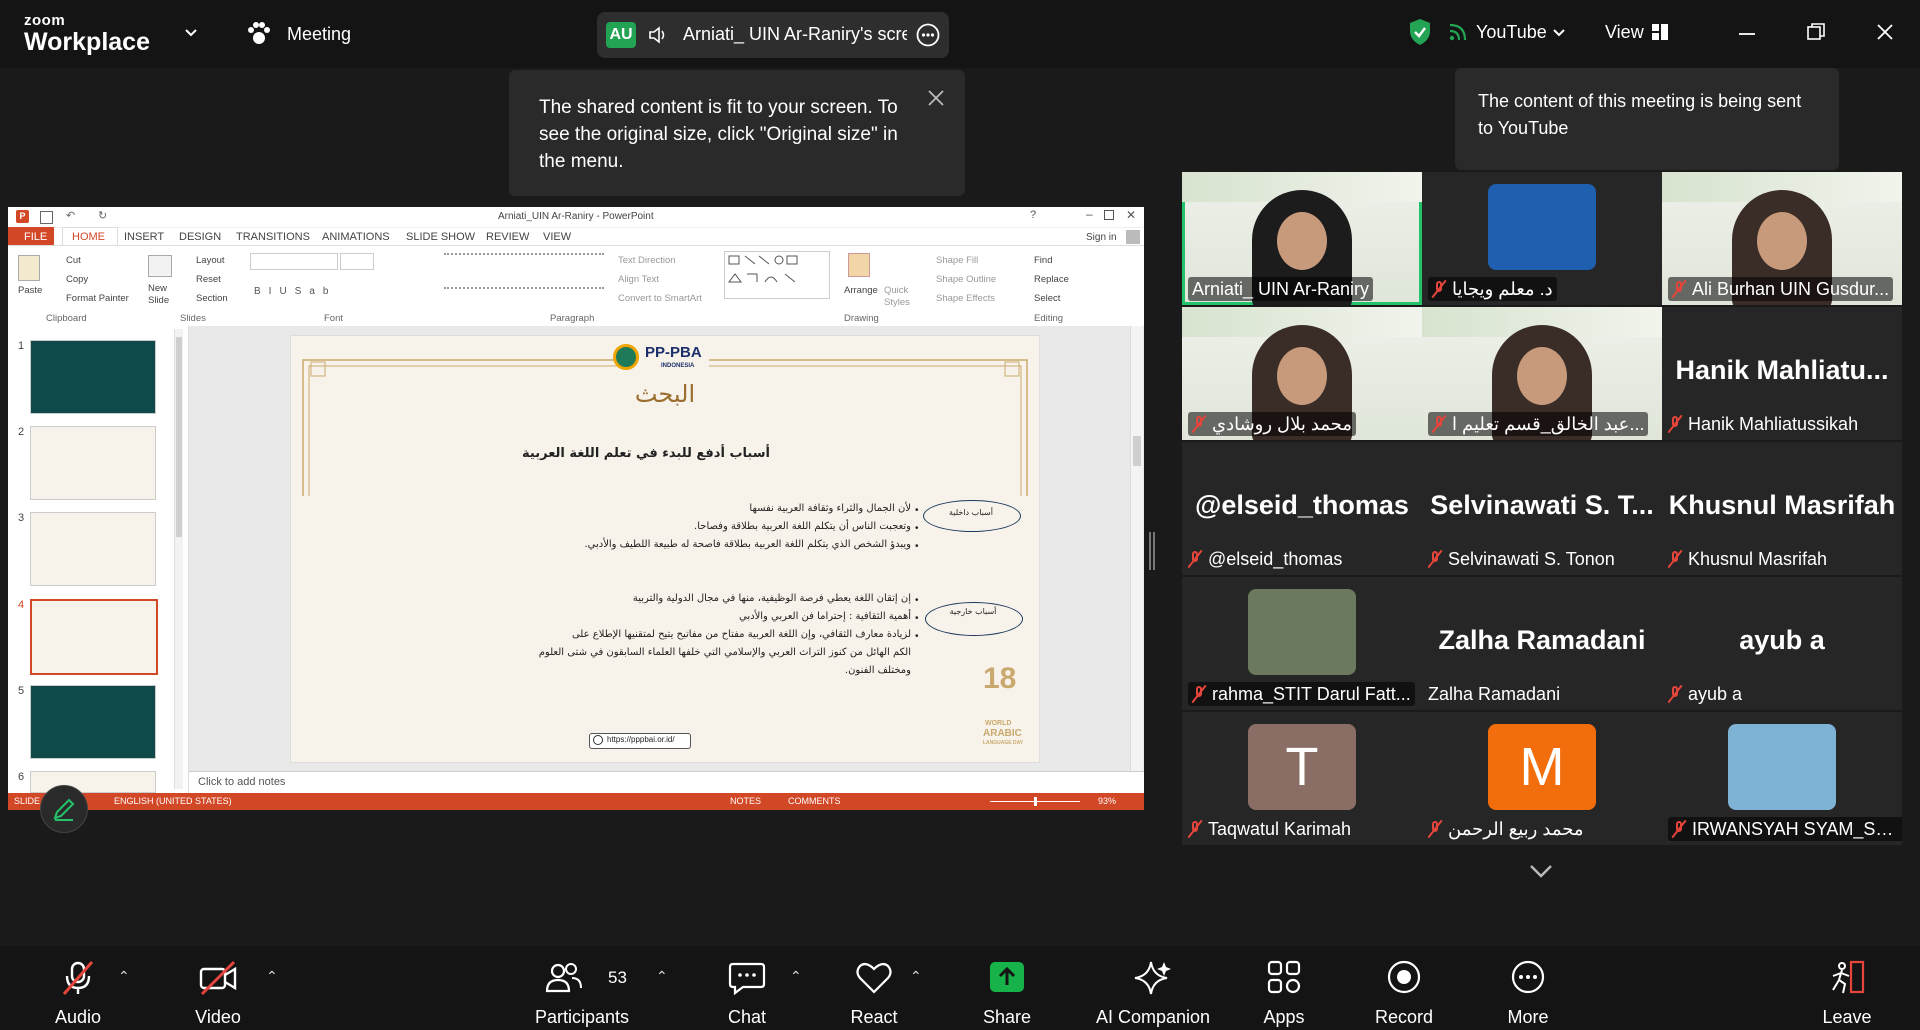 This screenshot has height=1030, width=1920. I want to click on ppt-tab-review: REVIEW, so click(508, 237).